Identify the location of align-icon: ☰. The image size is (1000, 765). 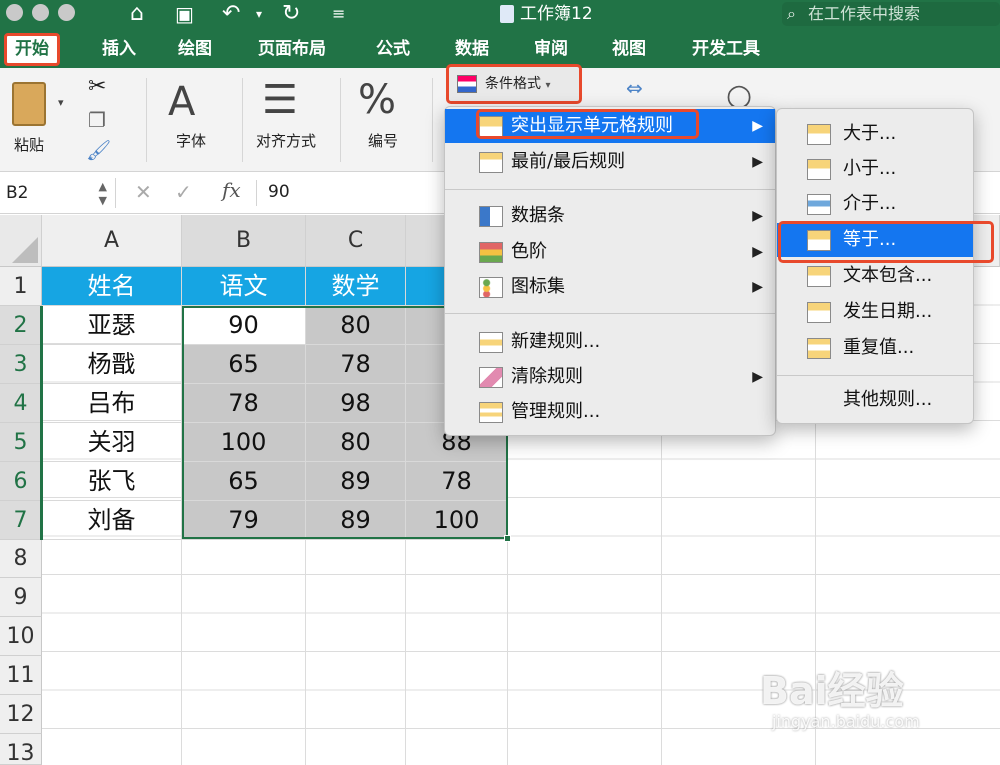
(280, 100).